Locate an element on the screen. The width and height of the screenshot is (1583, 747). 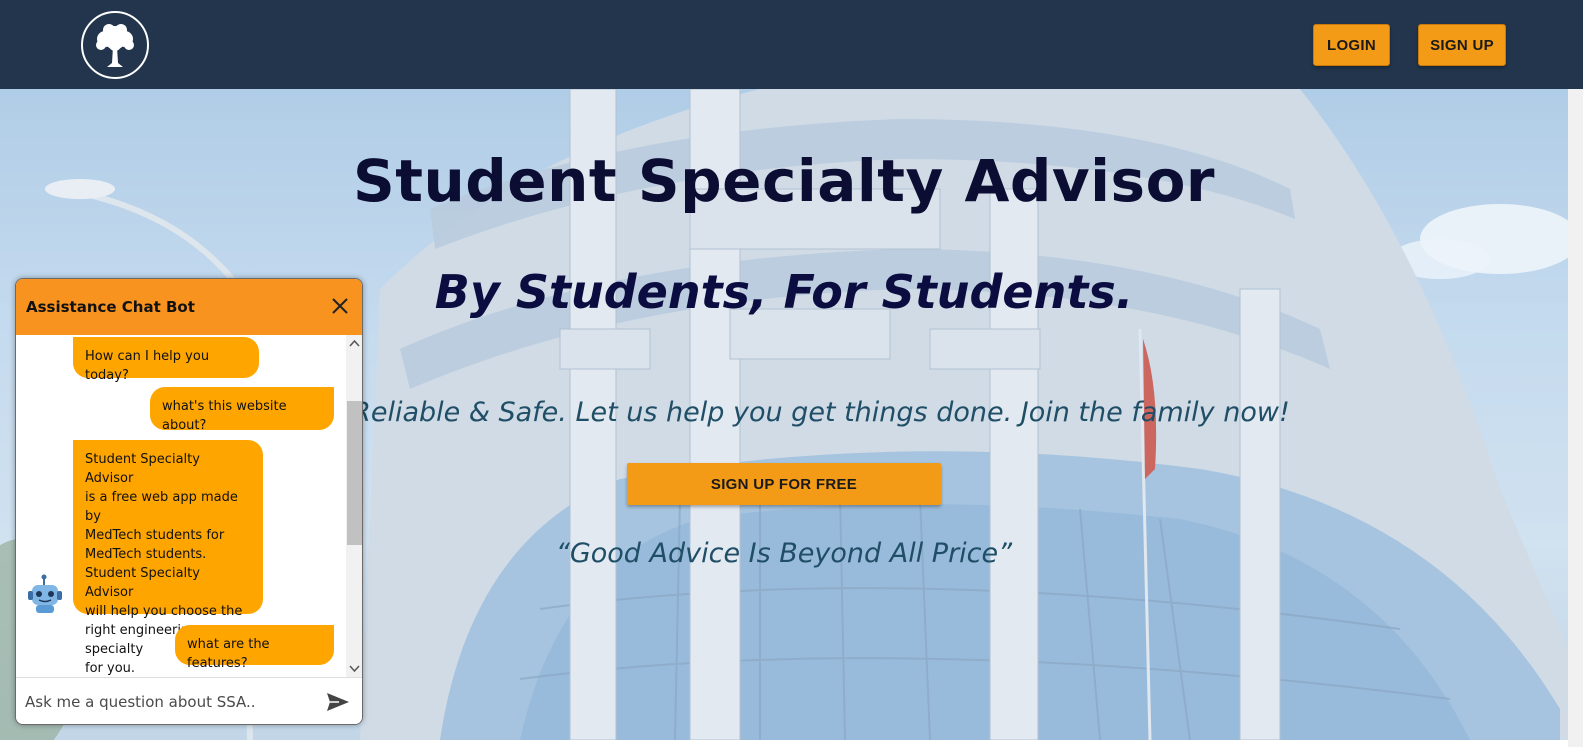
signup-button: SIGN UP is located at coordinates (1462, 45).